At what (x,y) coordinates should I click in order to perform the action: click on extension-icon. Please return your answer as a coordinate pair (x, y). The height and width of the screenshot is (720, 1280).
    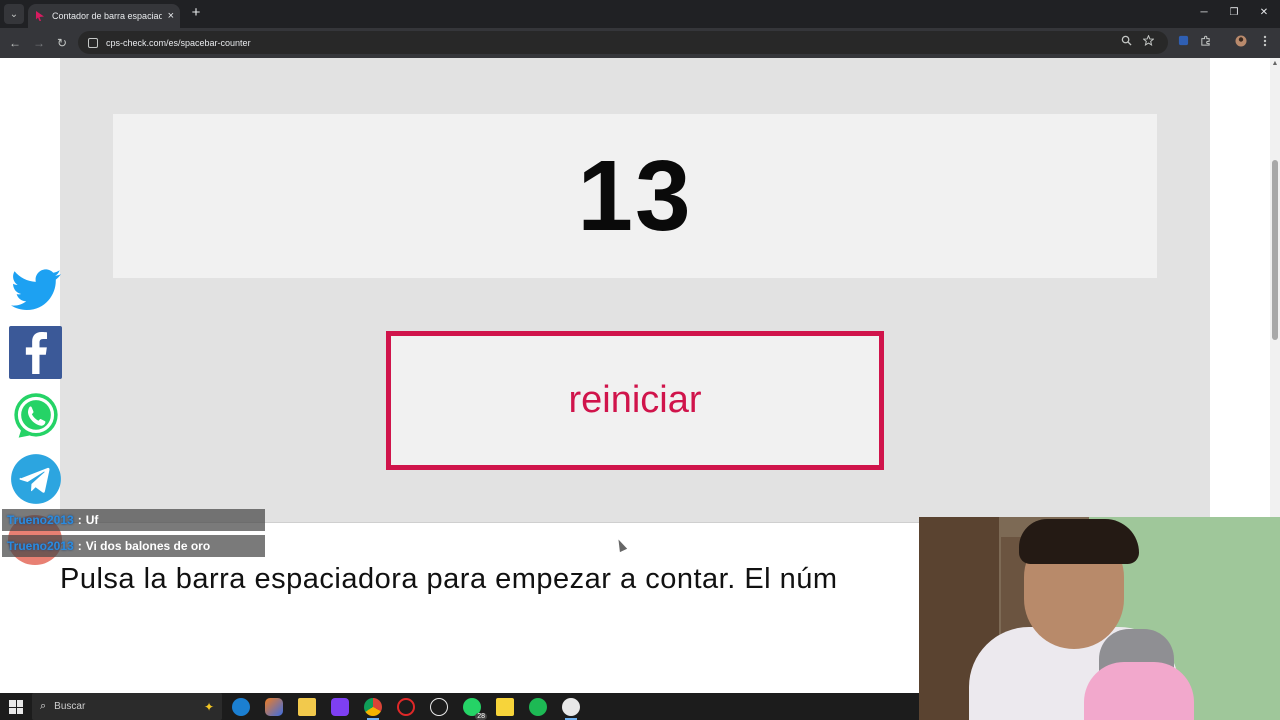
    Looking at the image, I should click on (1183, 43).